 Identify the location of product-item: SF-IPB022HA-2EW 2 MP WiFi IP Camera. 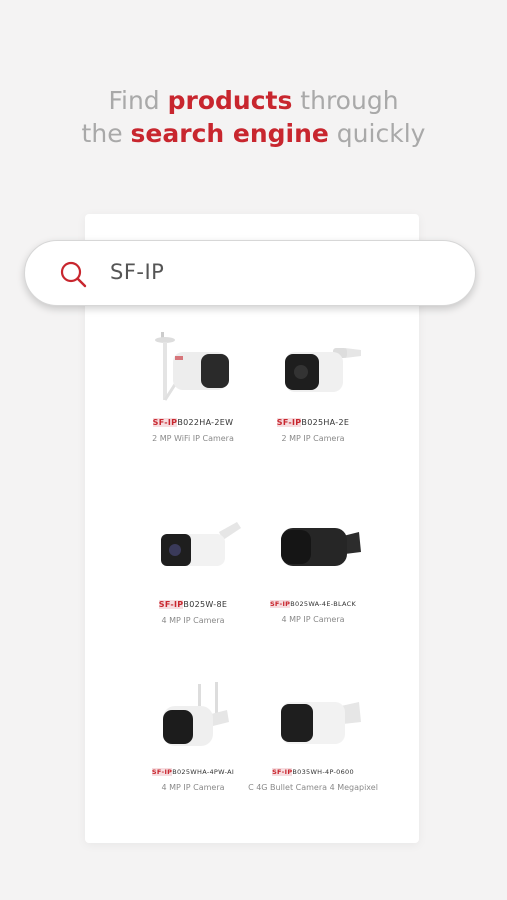
(193, 388).